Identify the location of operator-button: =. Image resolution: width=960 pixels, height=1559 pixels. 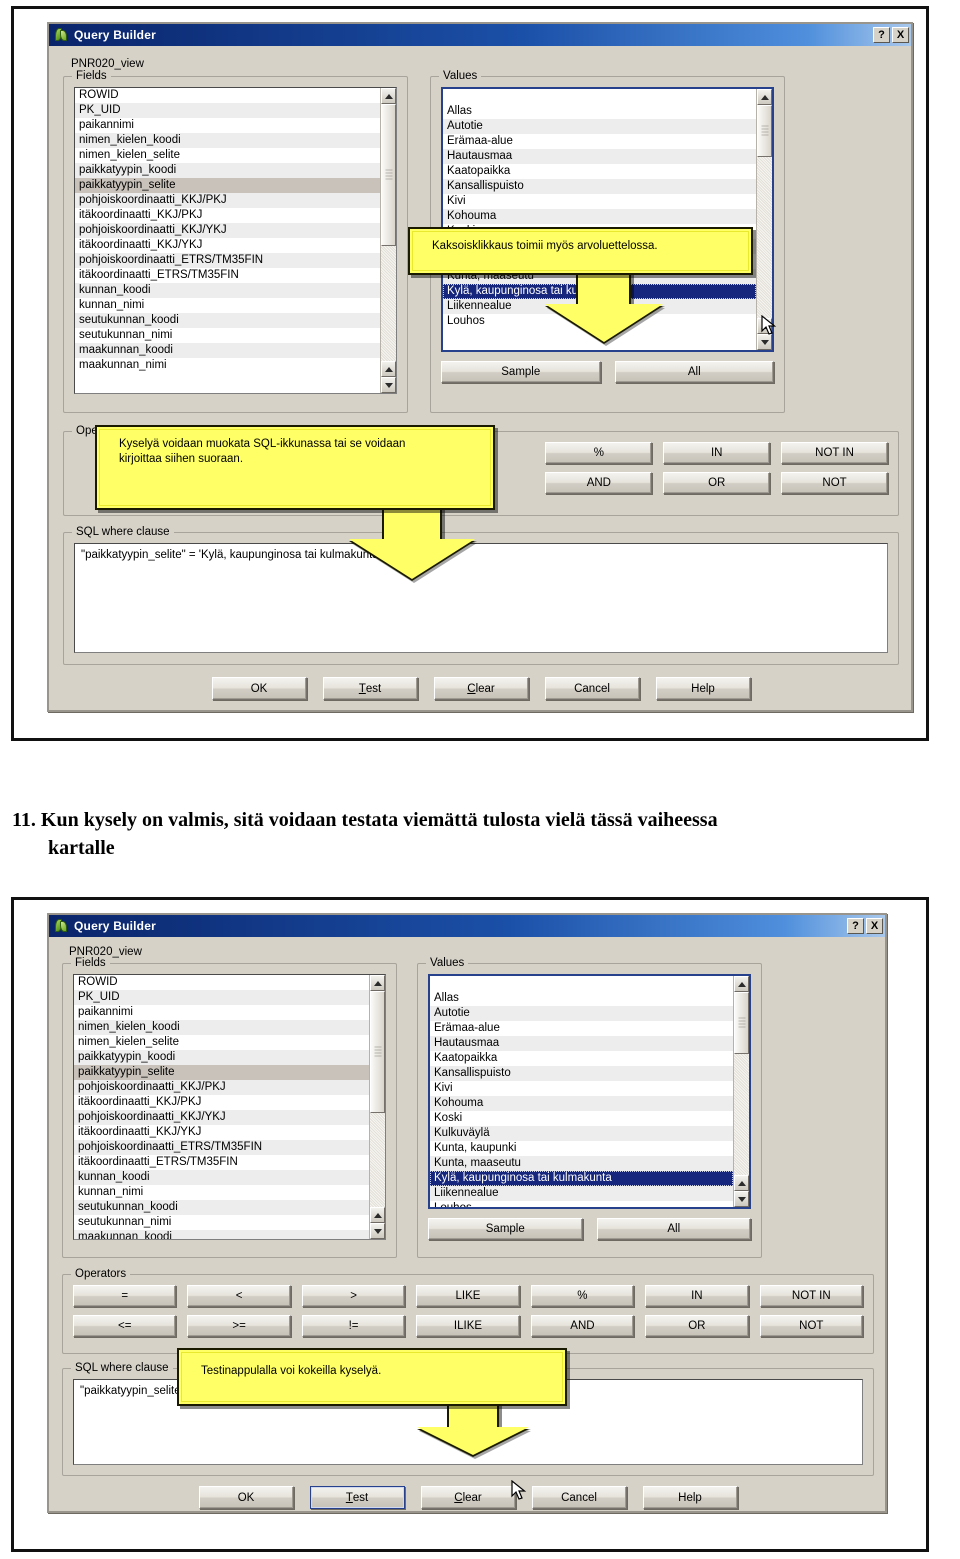
(125, 1296).